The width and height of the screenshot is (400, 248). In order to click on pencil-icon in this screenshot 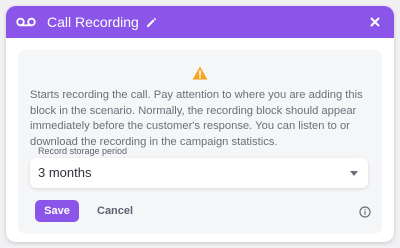, I will do `click(152, 22)`.